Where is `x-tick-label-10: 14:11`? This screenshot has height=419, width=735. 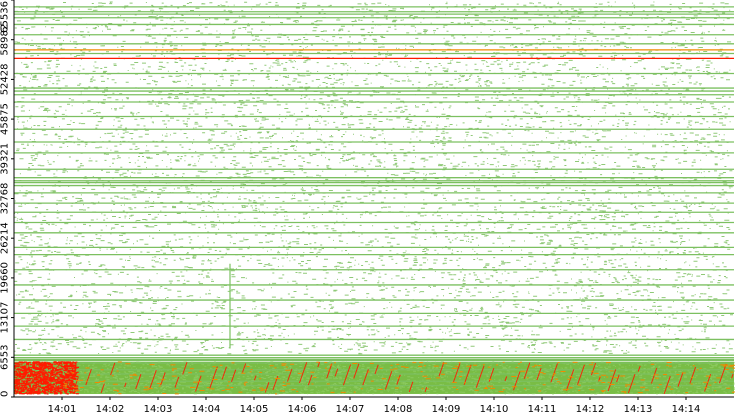
x-tick-label-10: 14:11 is located at coordinates (542, 409).